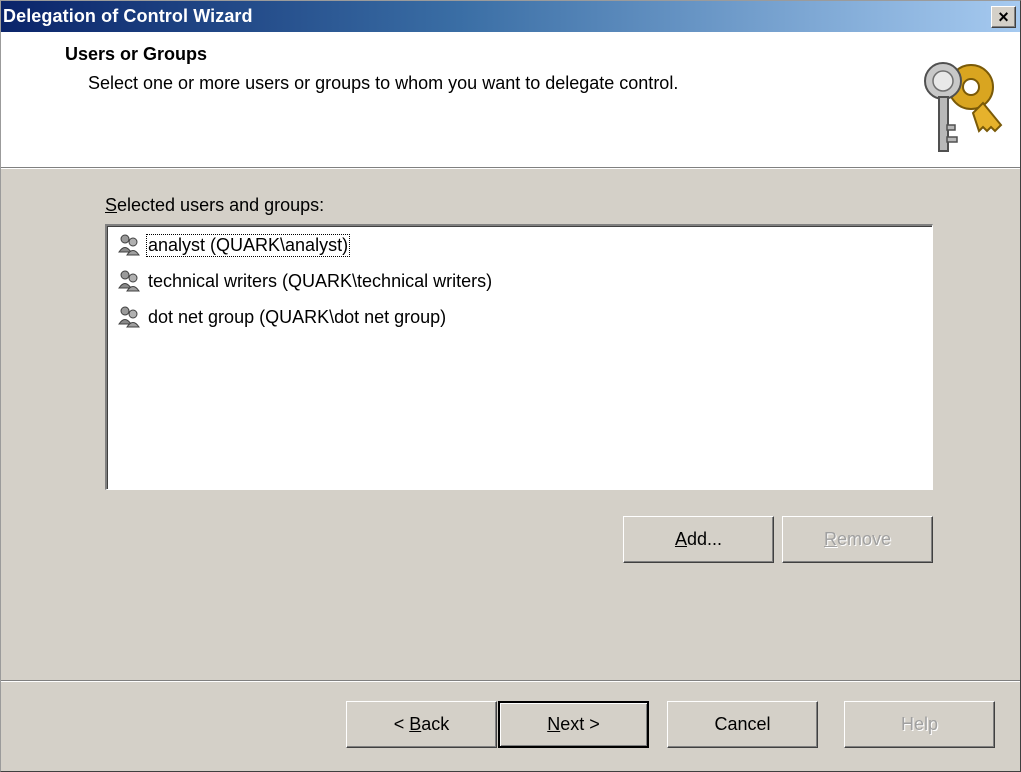  What do you see at coordinates (510, 681) in the screenshot?
I see `footer-divider-highlight` at bounding box center [510, 681].